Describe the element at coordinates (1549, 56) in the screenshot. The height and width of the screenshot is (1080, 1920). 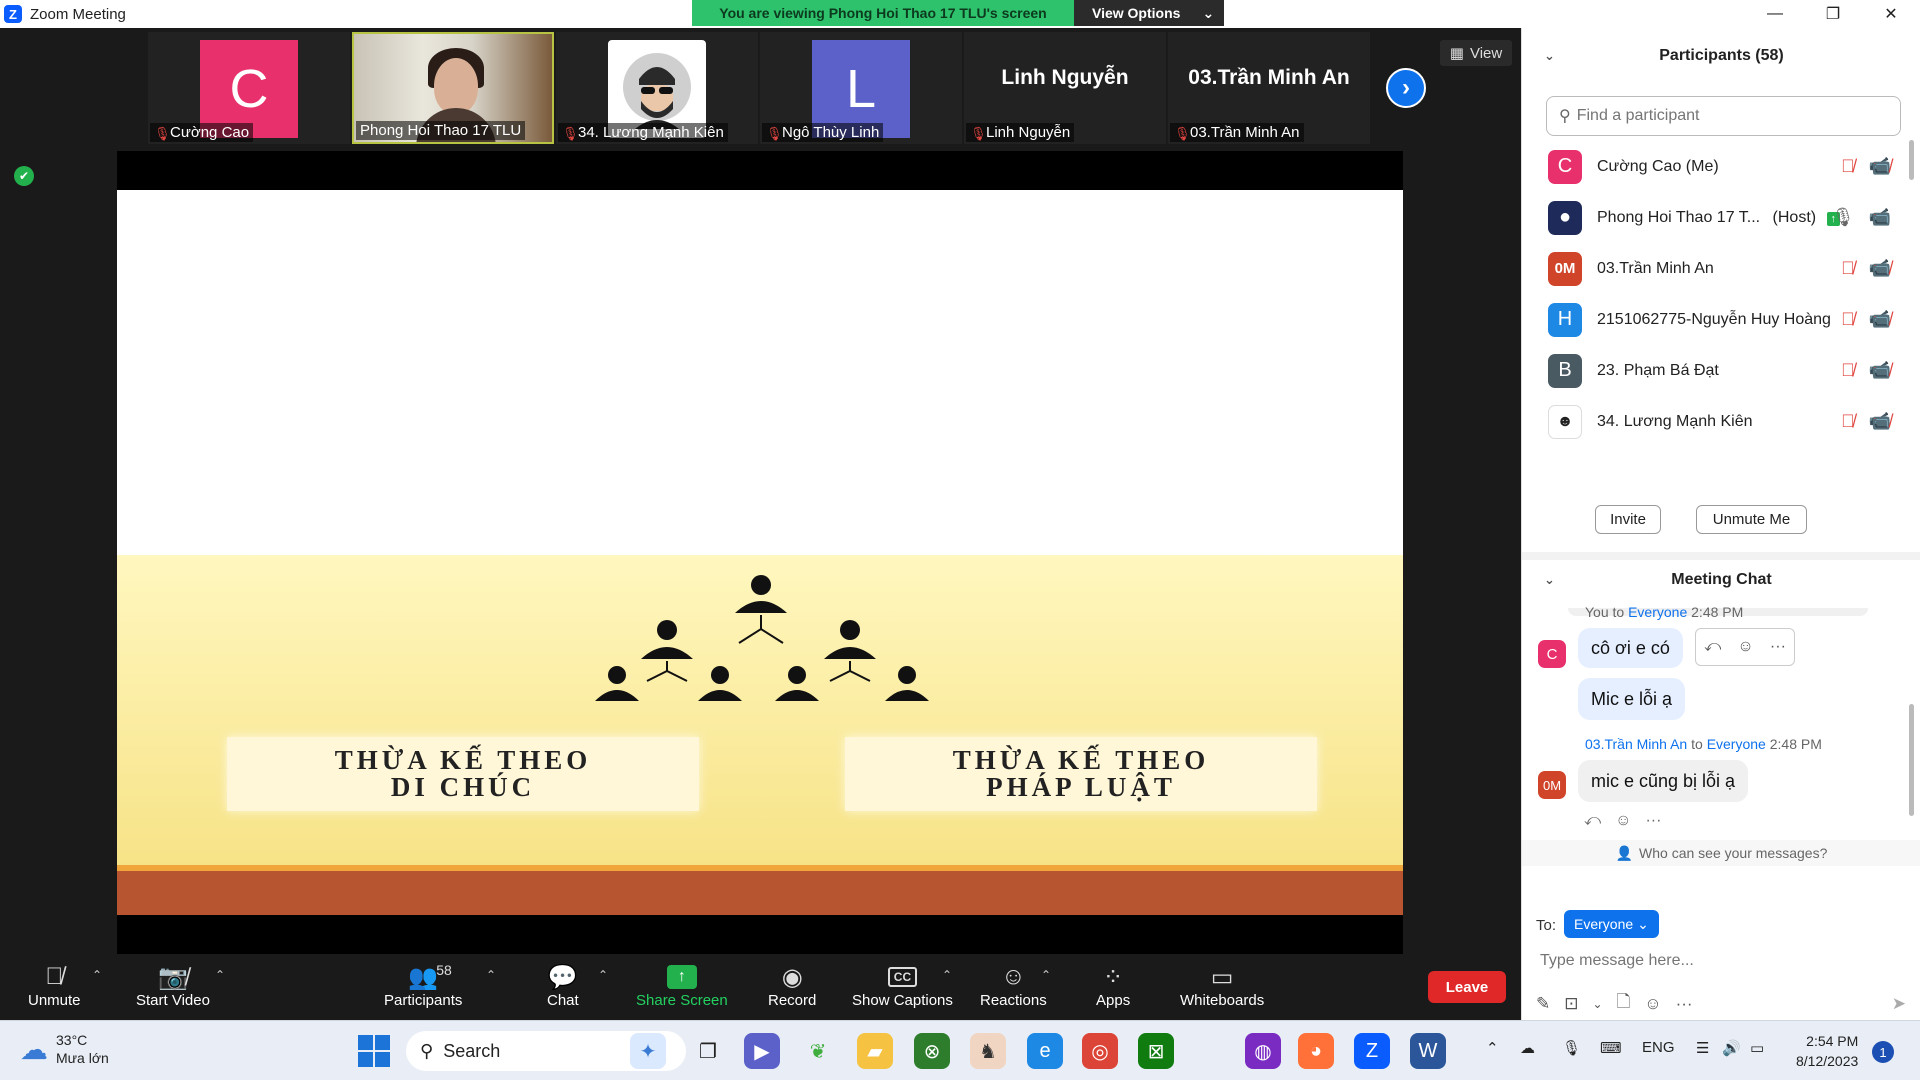
I see `collapse-participants-chevron-icon: ⌄` at that location.